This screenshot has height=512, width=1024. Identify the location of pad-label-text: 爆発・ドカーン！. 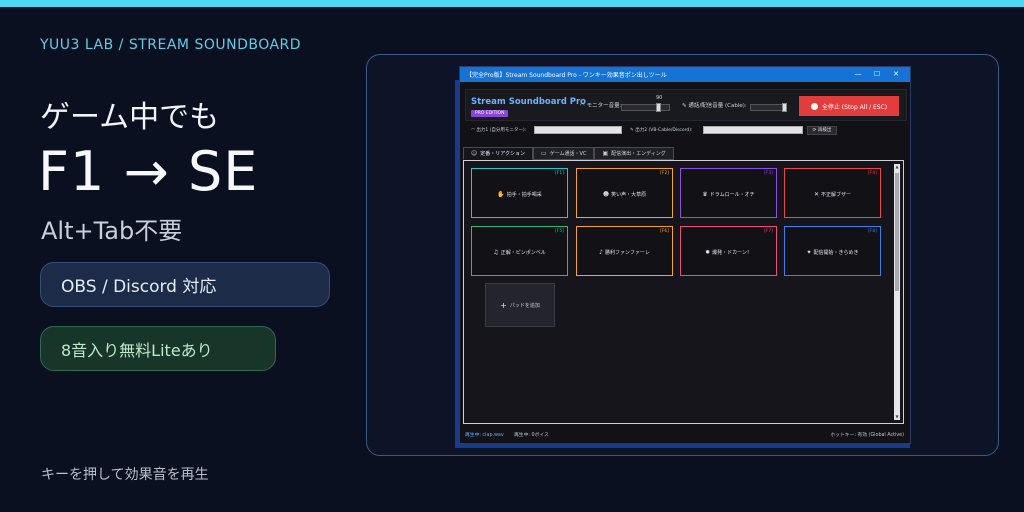
(732, 253).